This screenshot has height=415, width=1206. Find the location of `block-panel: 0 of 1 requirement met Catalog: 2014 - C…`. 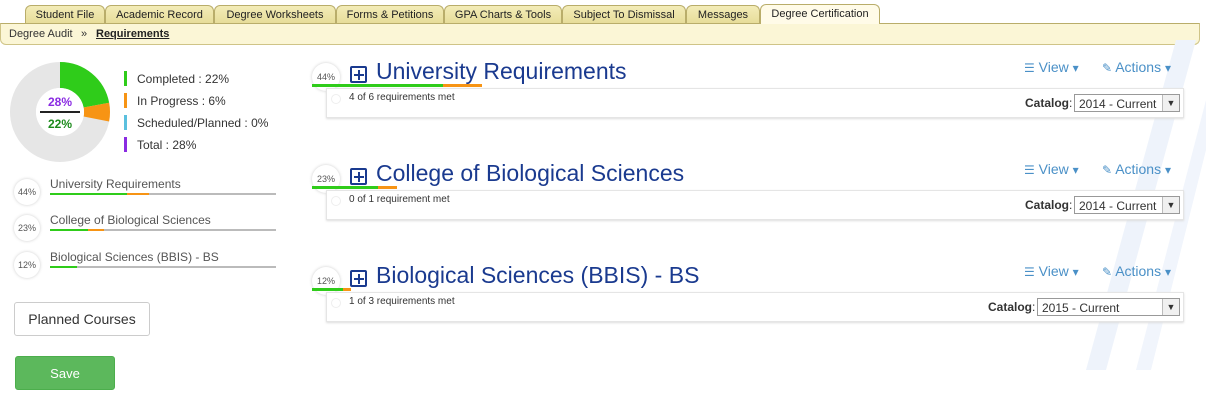

block-panel: 0 of 1 requirement met Catalog: 2014 - C… is located at coordinates (755, 205).